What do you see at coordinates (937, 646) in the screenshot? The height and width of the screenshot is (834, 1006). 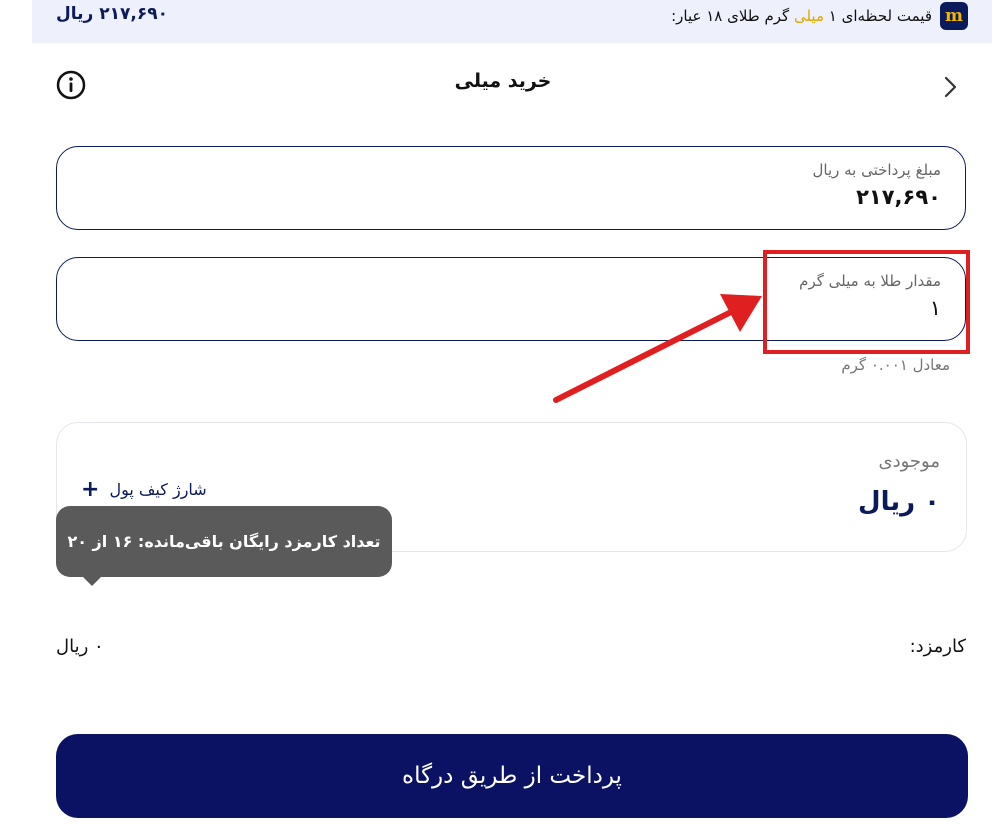 I see `fee-label: کارمزد:` at bounding box center [937, 646].